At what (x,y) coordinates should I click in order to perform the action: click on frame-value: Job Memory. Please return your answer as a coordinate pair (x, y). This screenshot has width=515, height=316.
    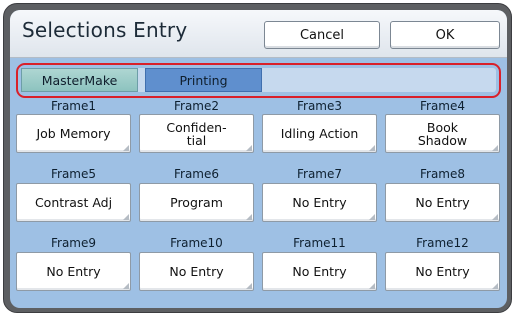
    Looking at the image, I should click on (73, 133).